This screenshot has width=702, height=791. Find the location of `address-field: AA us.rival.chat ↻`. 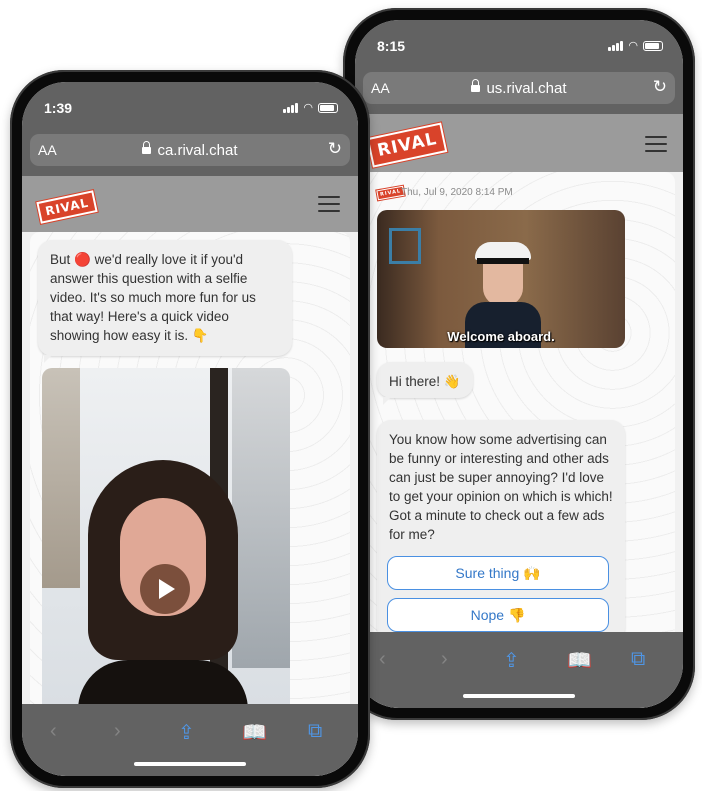

address-field: AA us.rival.chat ↻ is located at coordinates (519, 88).